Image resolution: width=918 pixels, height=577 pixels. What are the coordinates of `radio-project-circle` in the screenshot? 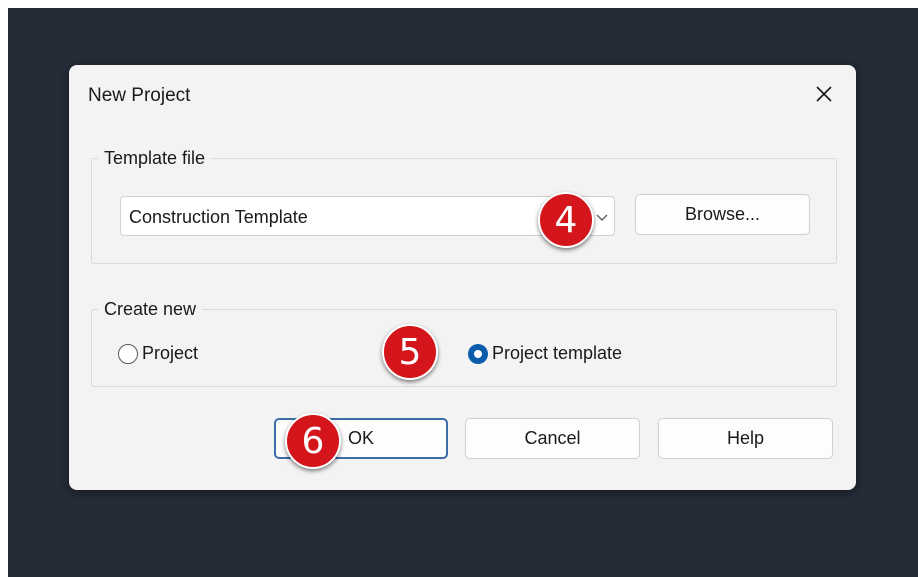 It's located at (128, 353).